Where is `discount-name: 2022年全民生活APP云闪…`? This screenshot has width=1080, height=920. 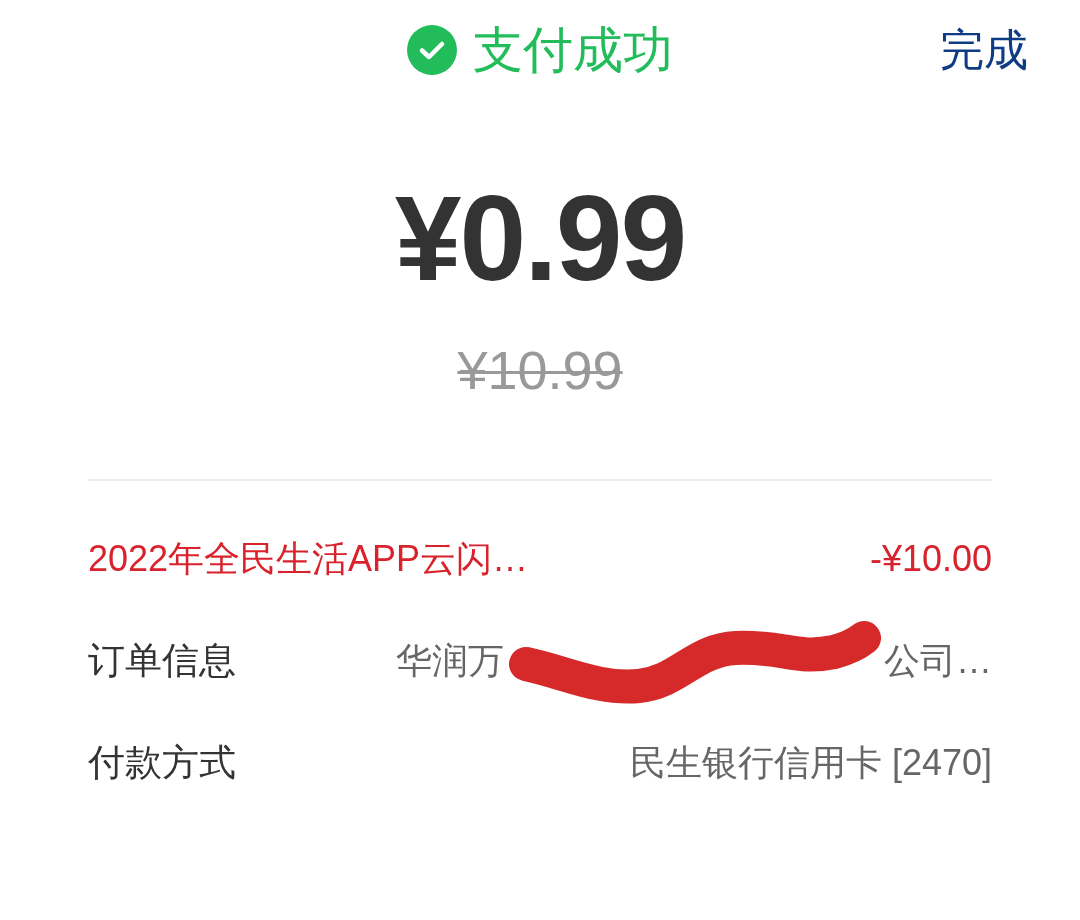 discount-name: 2022年全民生活APP云闪… is located at coordinates (308, 559).